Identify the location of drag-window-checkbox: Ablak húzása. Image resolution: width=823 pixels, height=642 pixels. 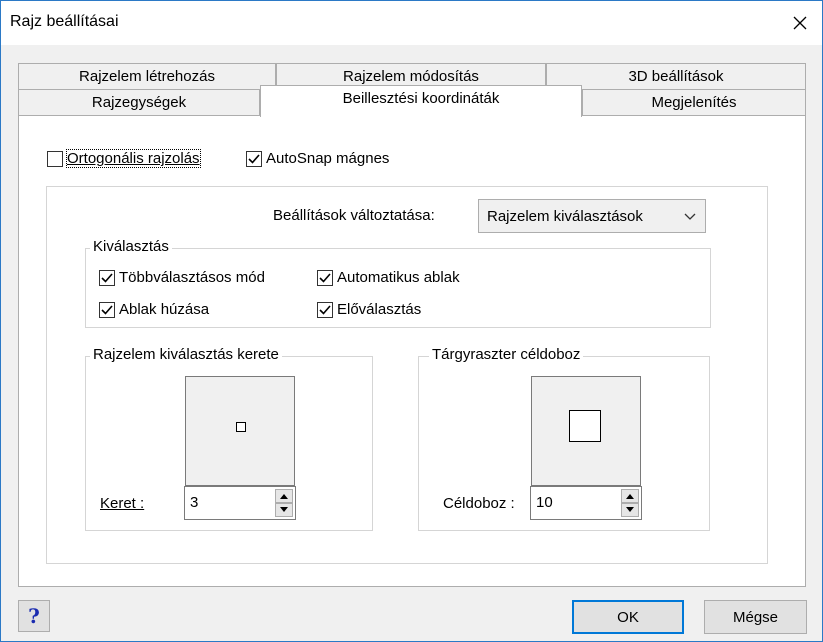
(154, 309).